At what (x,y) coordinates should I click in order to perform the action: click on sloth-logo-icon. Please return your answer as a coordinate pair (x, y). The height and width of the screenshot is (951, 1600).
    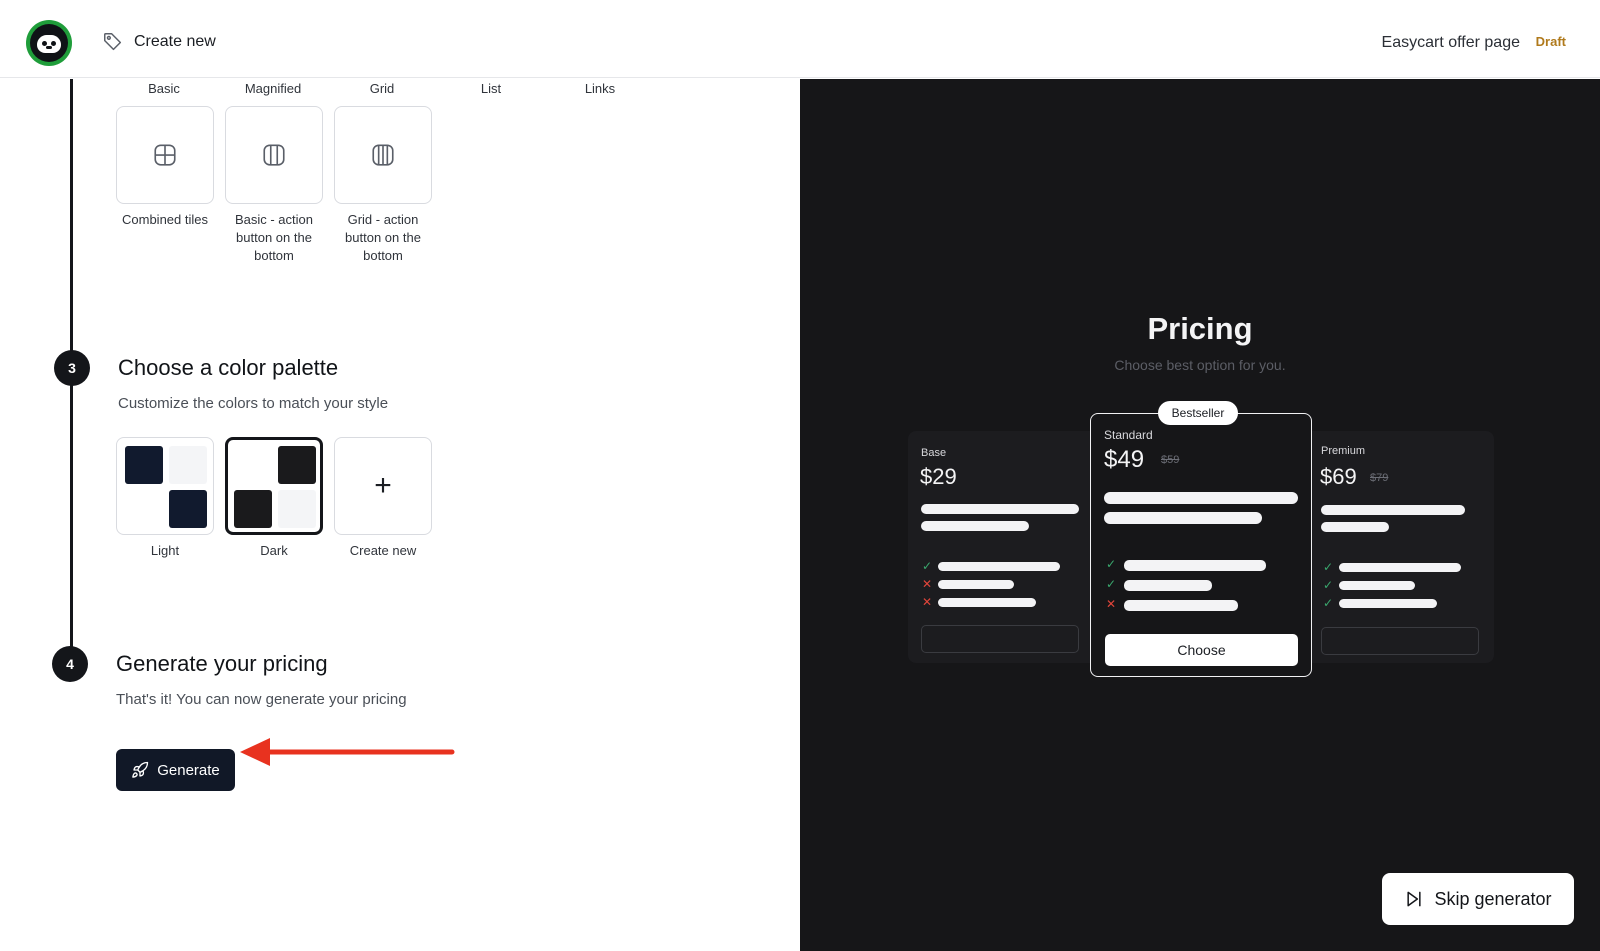
    Looking at the image, I should click on (49, 43).